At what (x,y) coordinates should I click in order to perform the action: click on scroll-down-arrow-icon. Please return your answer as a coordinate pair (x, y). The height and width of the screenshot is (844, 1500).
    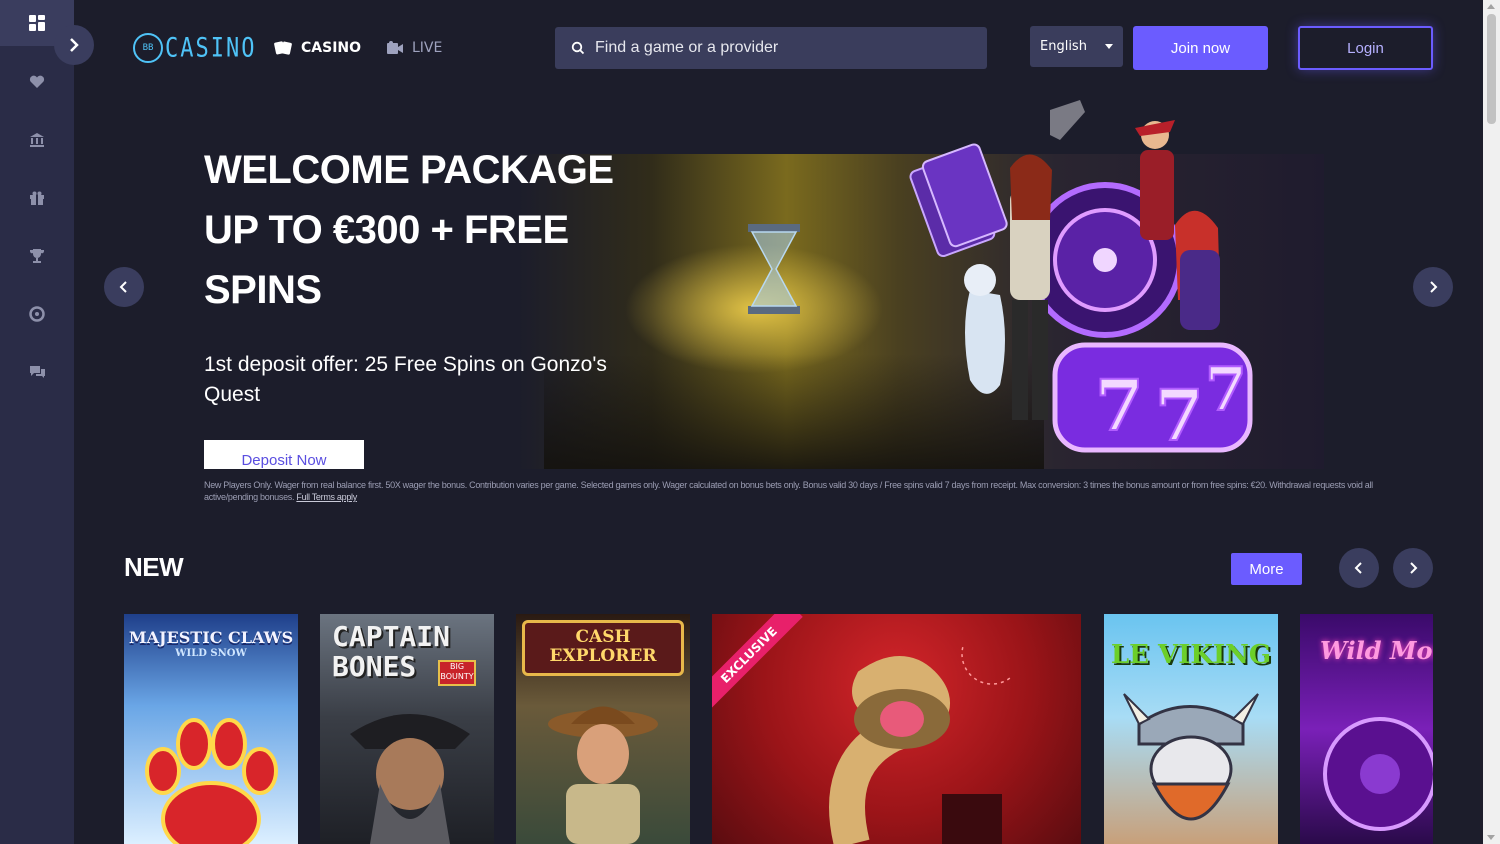
    Looking at the image, I should click on (1491, 837).